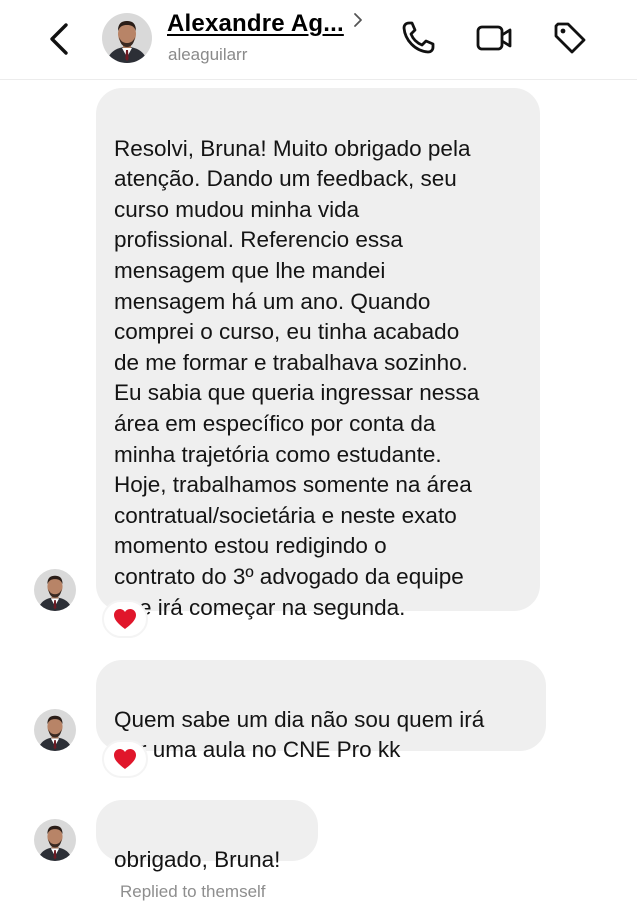  Describe the element at coordinates (494, 38) in the screenshot. I see `video-call-icon` at that location.